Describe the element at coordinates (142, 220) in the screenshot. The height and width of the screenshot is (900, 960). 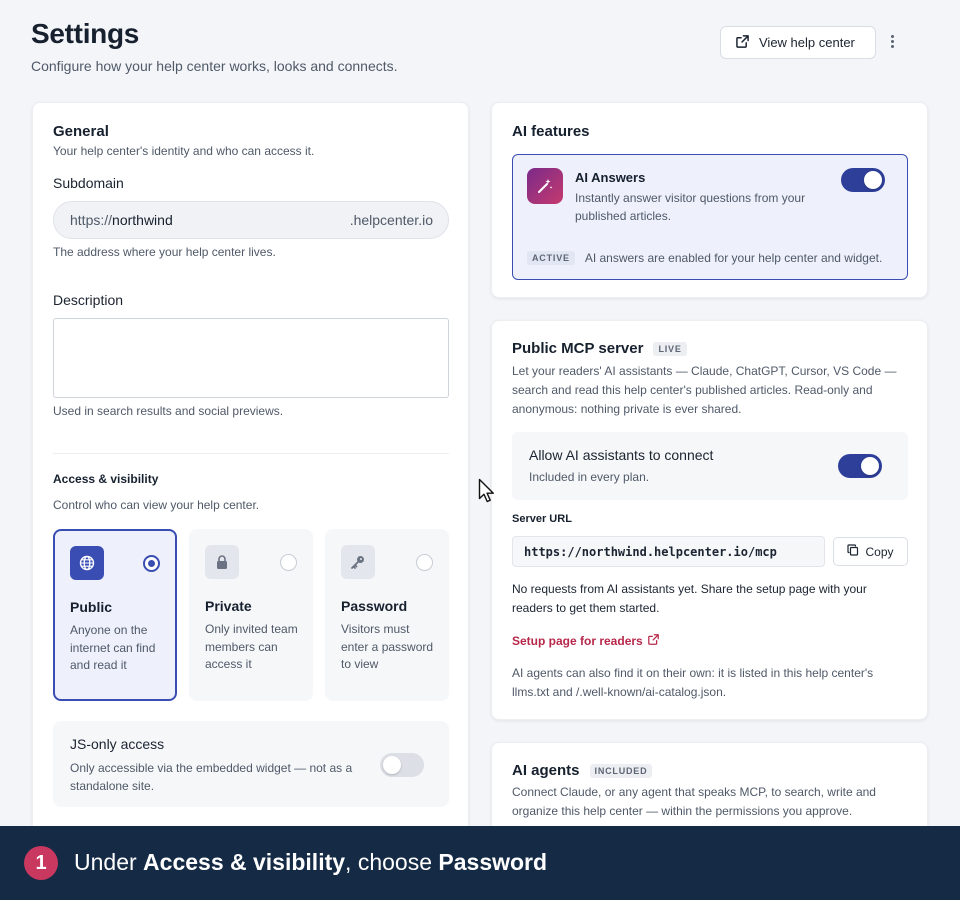
I see `subdomain-value: northwind` at that location.